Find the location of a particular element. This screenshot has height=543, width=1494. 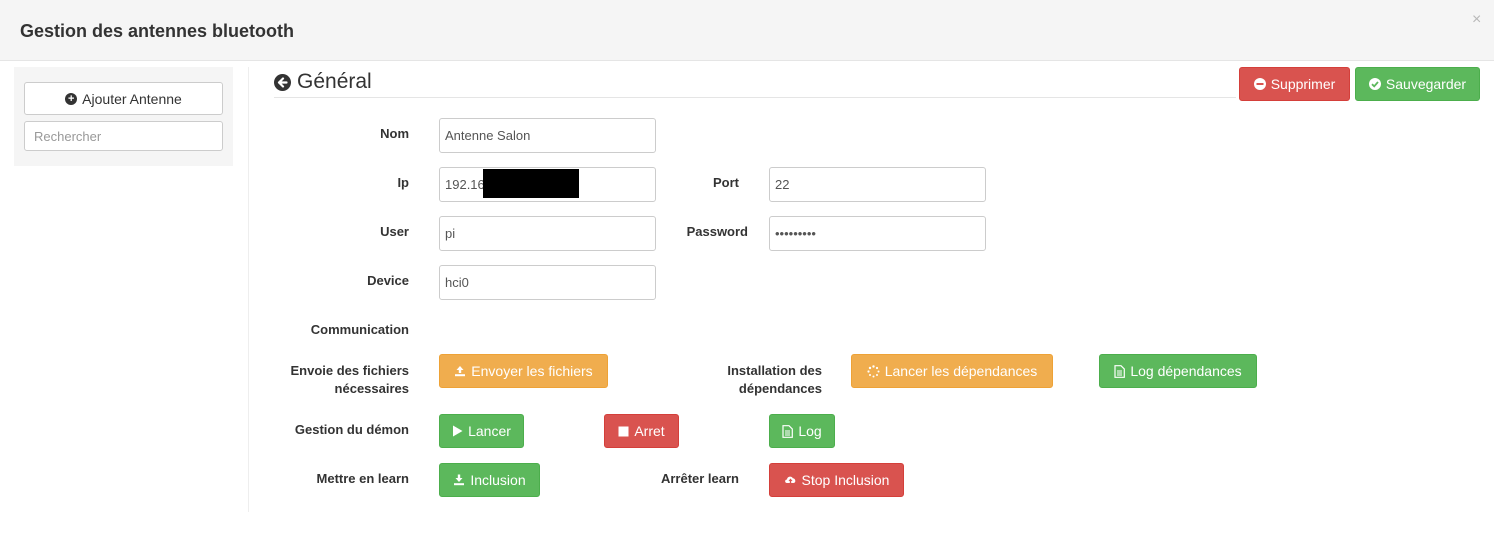

delete-label: Supprimer is located at coordinates (1303, 84).